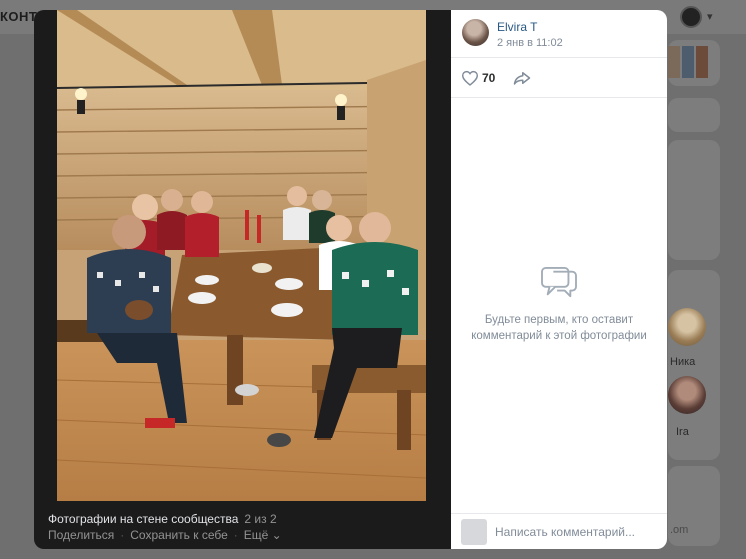  I want to click on account-avatar, so click(691, 17).